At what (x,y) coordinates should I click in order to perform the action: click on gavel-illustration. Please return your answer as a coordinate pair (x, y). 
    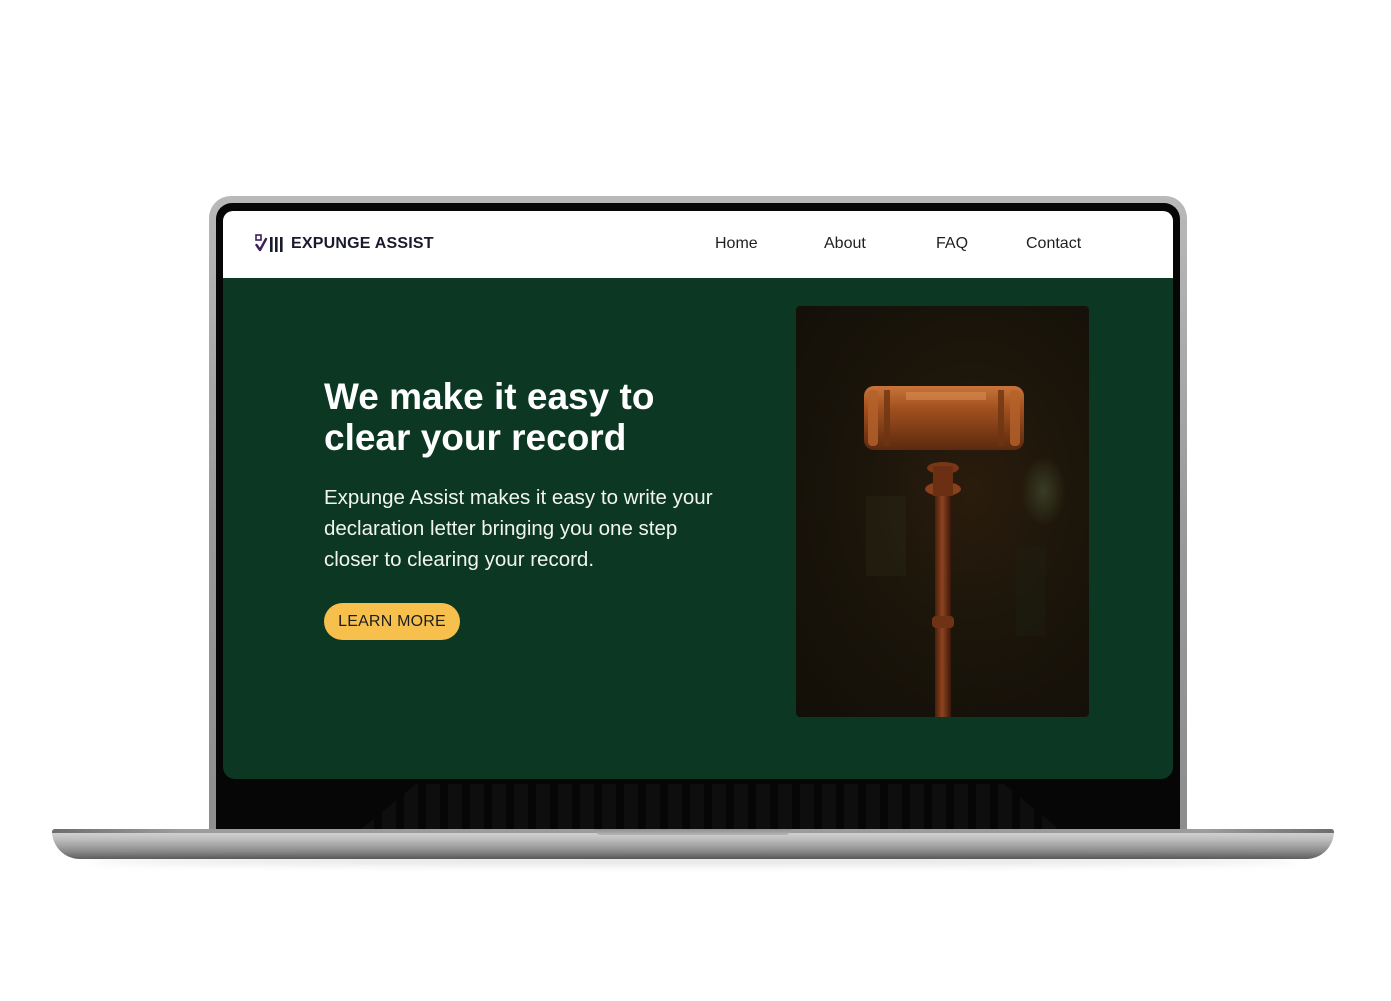
    Looking at the image, I should click on (965, 551).